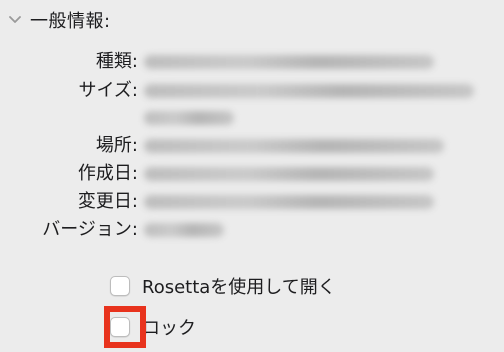  I want to click on kind-value-redacted, so click(289, 62).